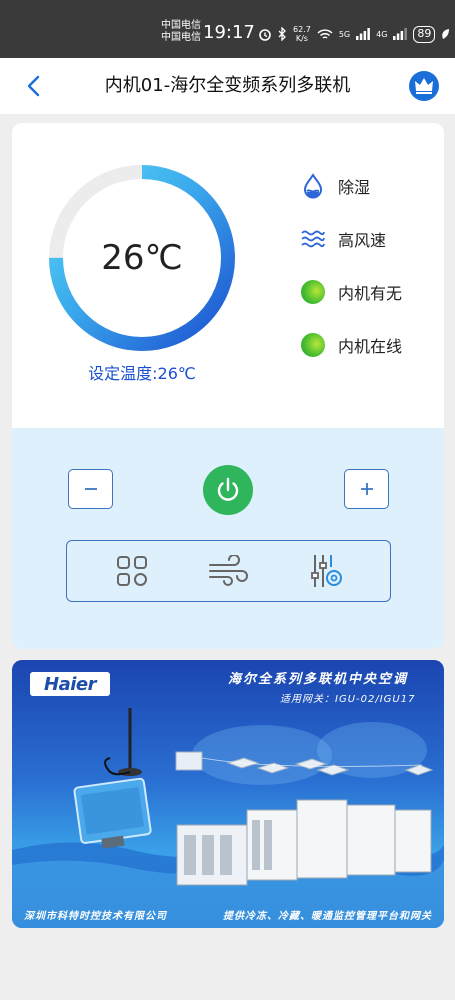 Image resolution: width=455 pixels, height=1000 pixels. What do you see at coordinates (354, 187) in the screenshot?
I see `status-label: 除湿` at bounding box center [354, 187].